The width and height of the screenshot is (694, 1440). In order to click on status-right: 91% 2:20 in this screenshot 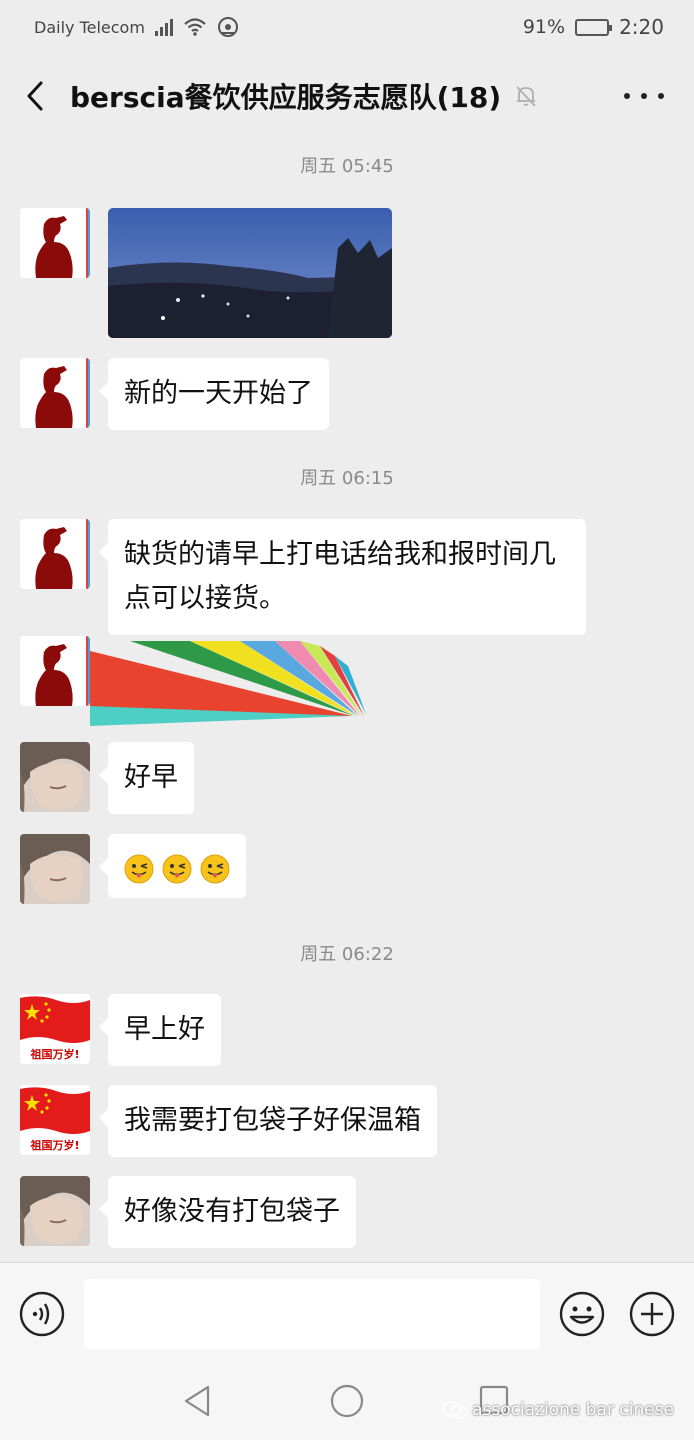, I will do `click(593, 27)`.